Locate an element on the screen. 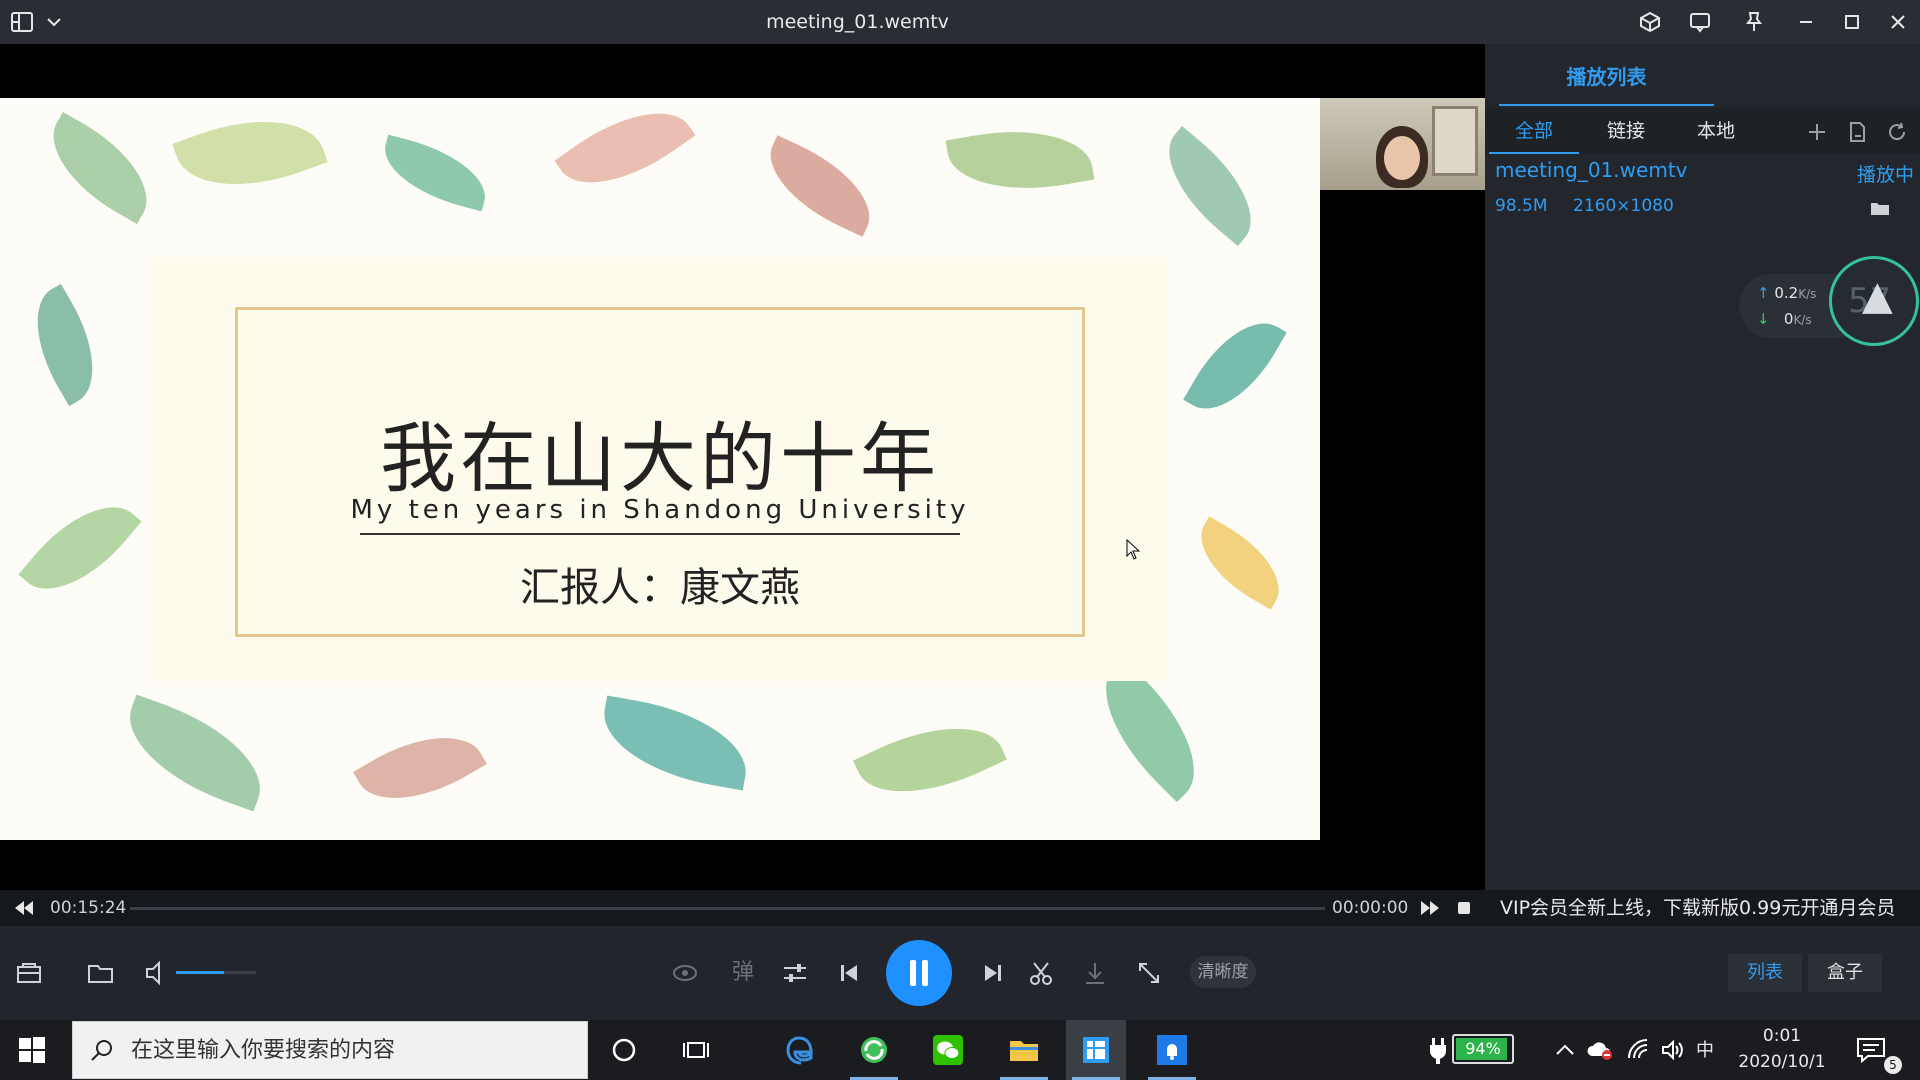 Image resolution: width=1920 pixels, height=1080 pixels. current-time: 00:15:24 is located at coordinates (88, 908).